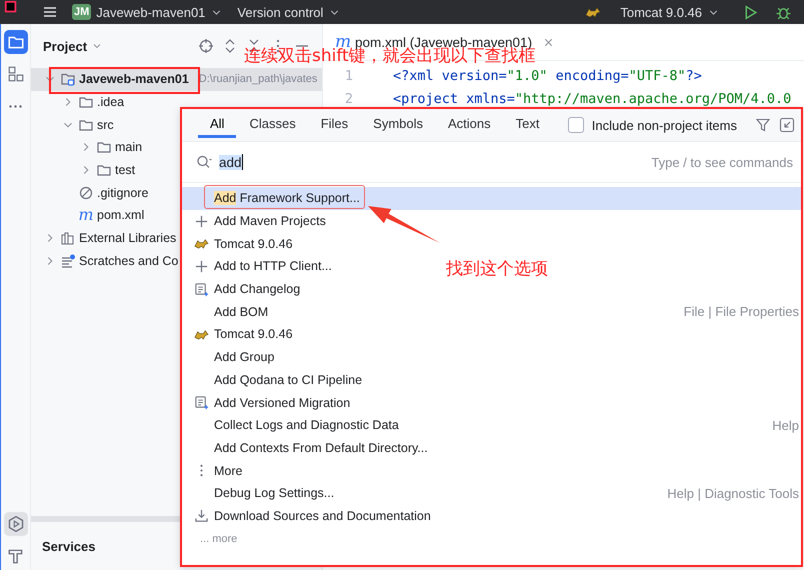 This screenshot has height=570, width=804. Describe the element at coordinates (127, 238) in the screenshot. I see `tree-label: External Libraries` at that location.